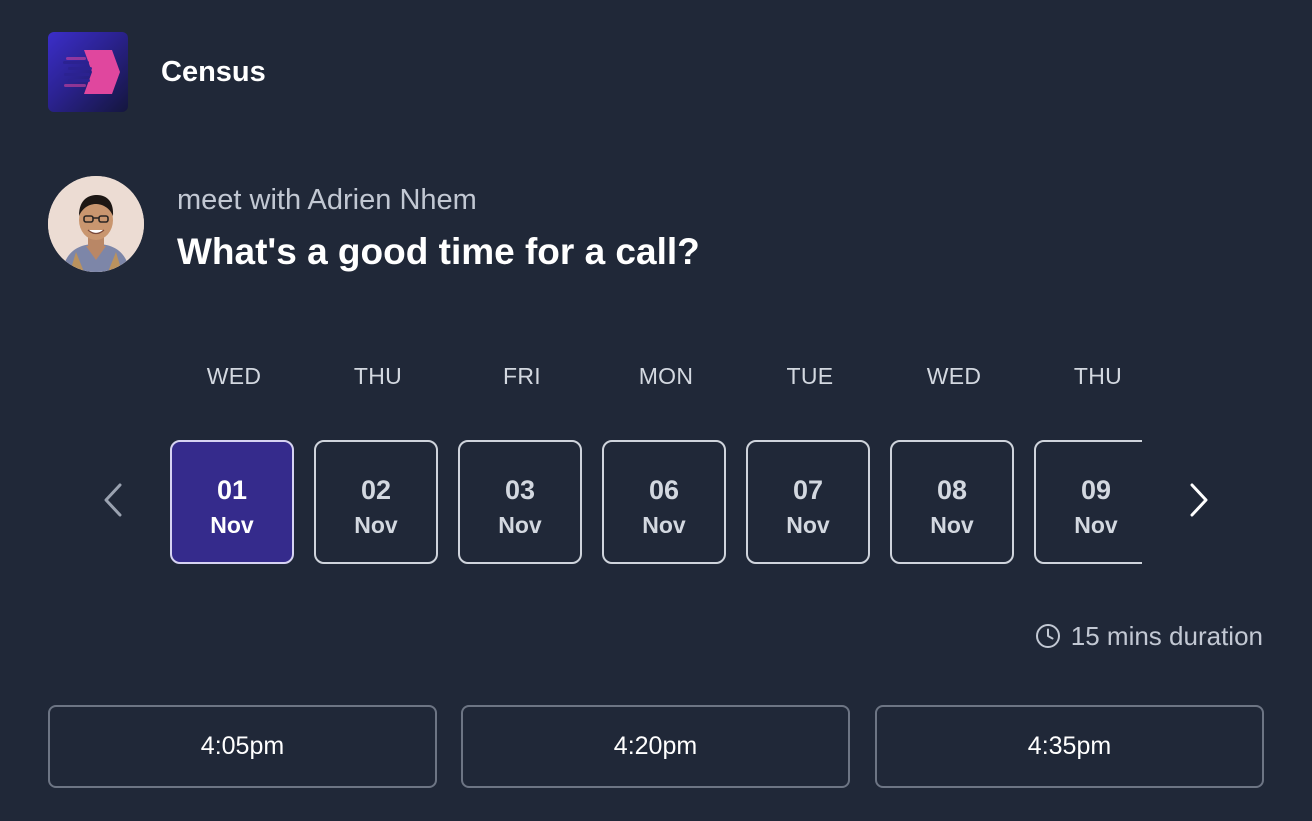  Describe the element at coordinates (1096, 490) in the screenshot. I see `date-day: 09` at that location.